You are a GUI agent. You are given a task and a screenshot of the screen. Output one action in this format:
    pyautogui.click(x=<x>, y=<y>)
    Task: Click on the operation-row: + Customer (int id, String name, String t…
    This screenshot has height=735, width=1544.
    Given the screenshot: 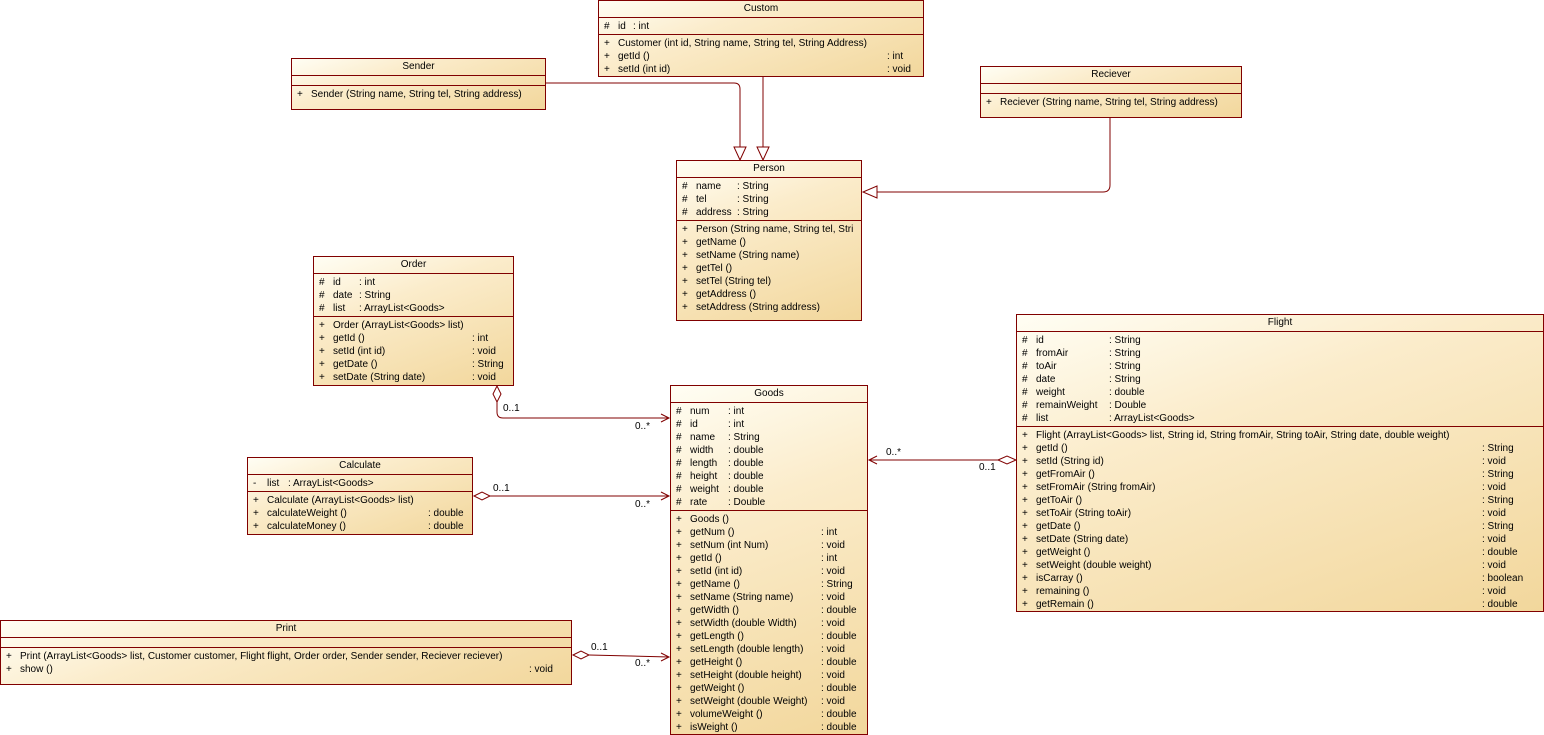 What is the action you would take?
    pyautogui.click(x=761, y=43)
    